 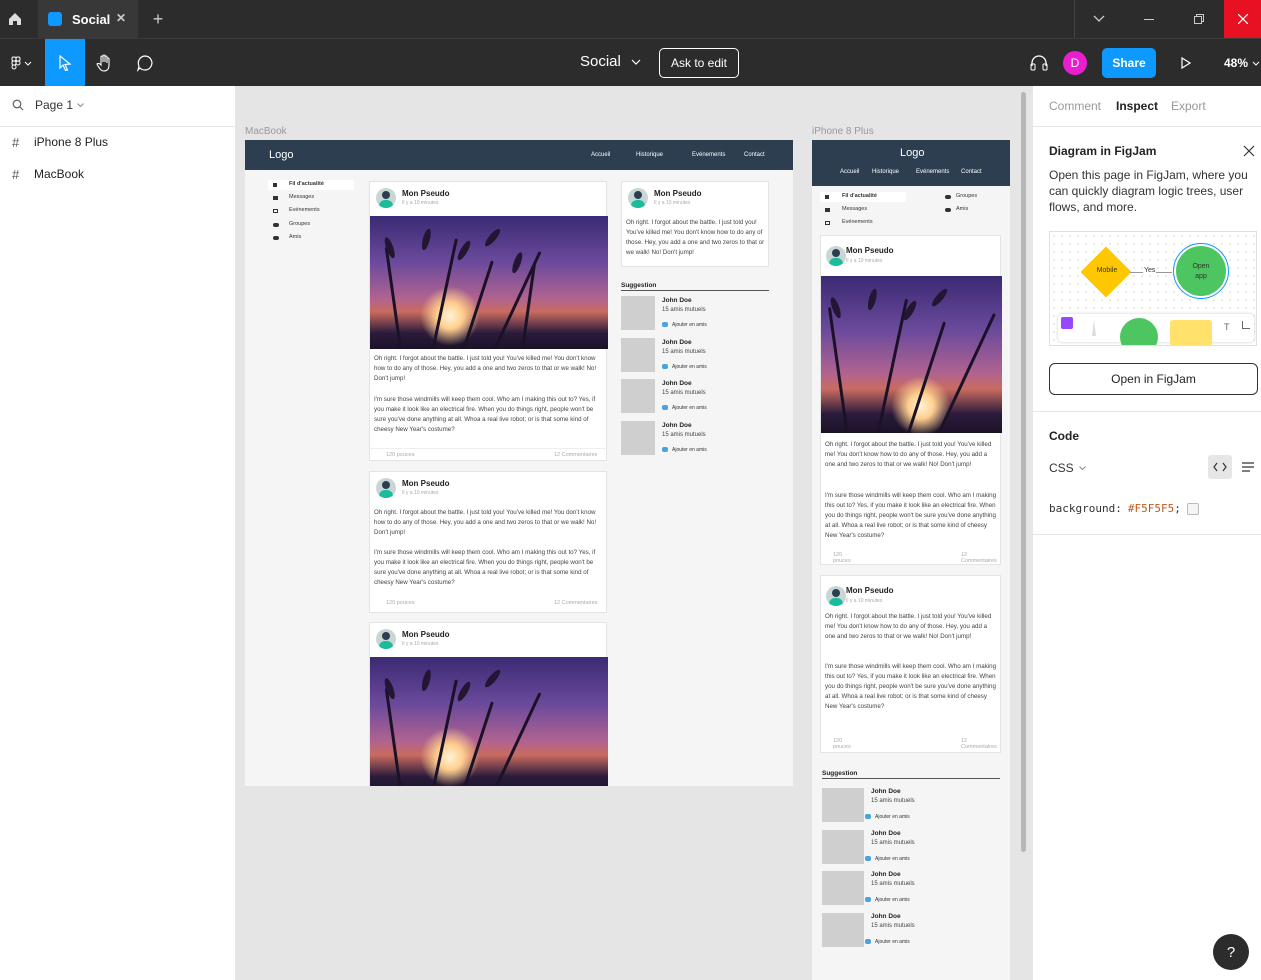 I want to click on minimize-icon, so click(x=1149, y=19).